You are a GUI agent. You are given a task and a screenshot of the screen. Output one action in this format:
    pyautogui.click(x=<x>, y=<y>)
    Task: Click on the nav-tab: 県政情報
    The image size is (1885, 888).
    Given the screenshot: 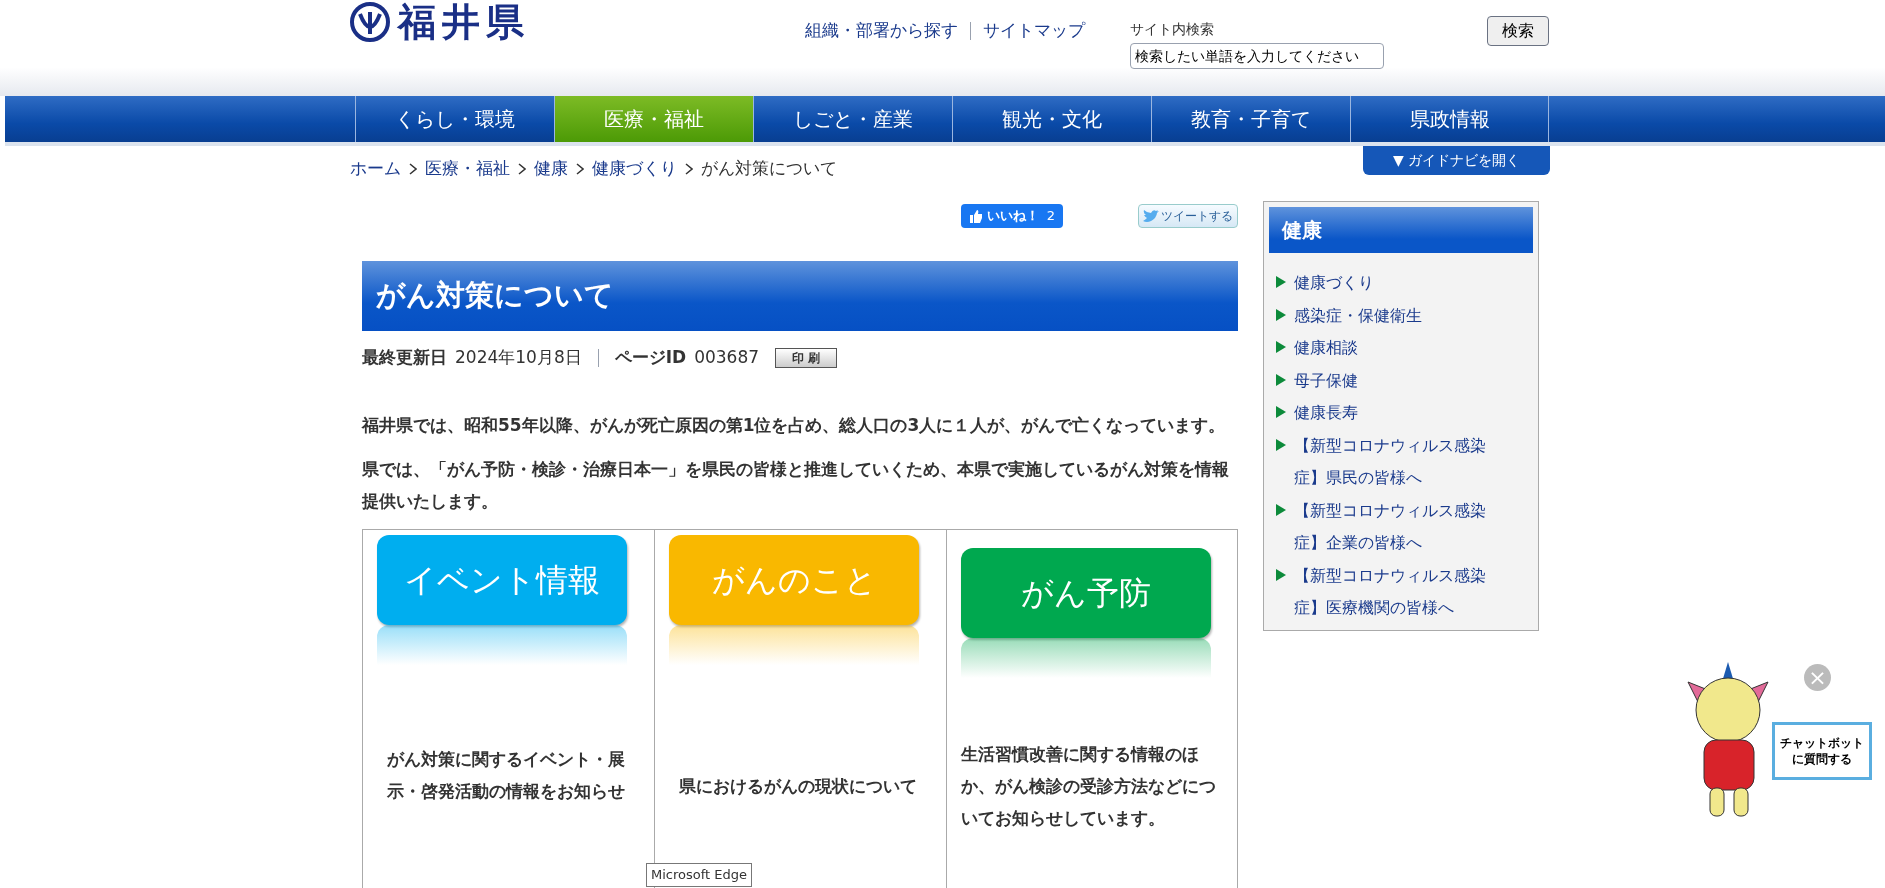 What is the action you would take?
    pyautogui.click(x=1449, y=119)
    